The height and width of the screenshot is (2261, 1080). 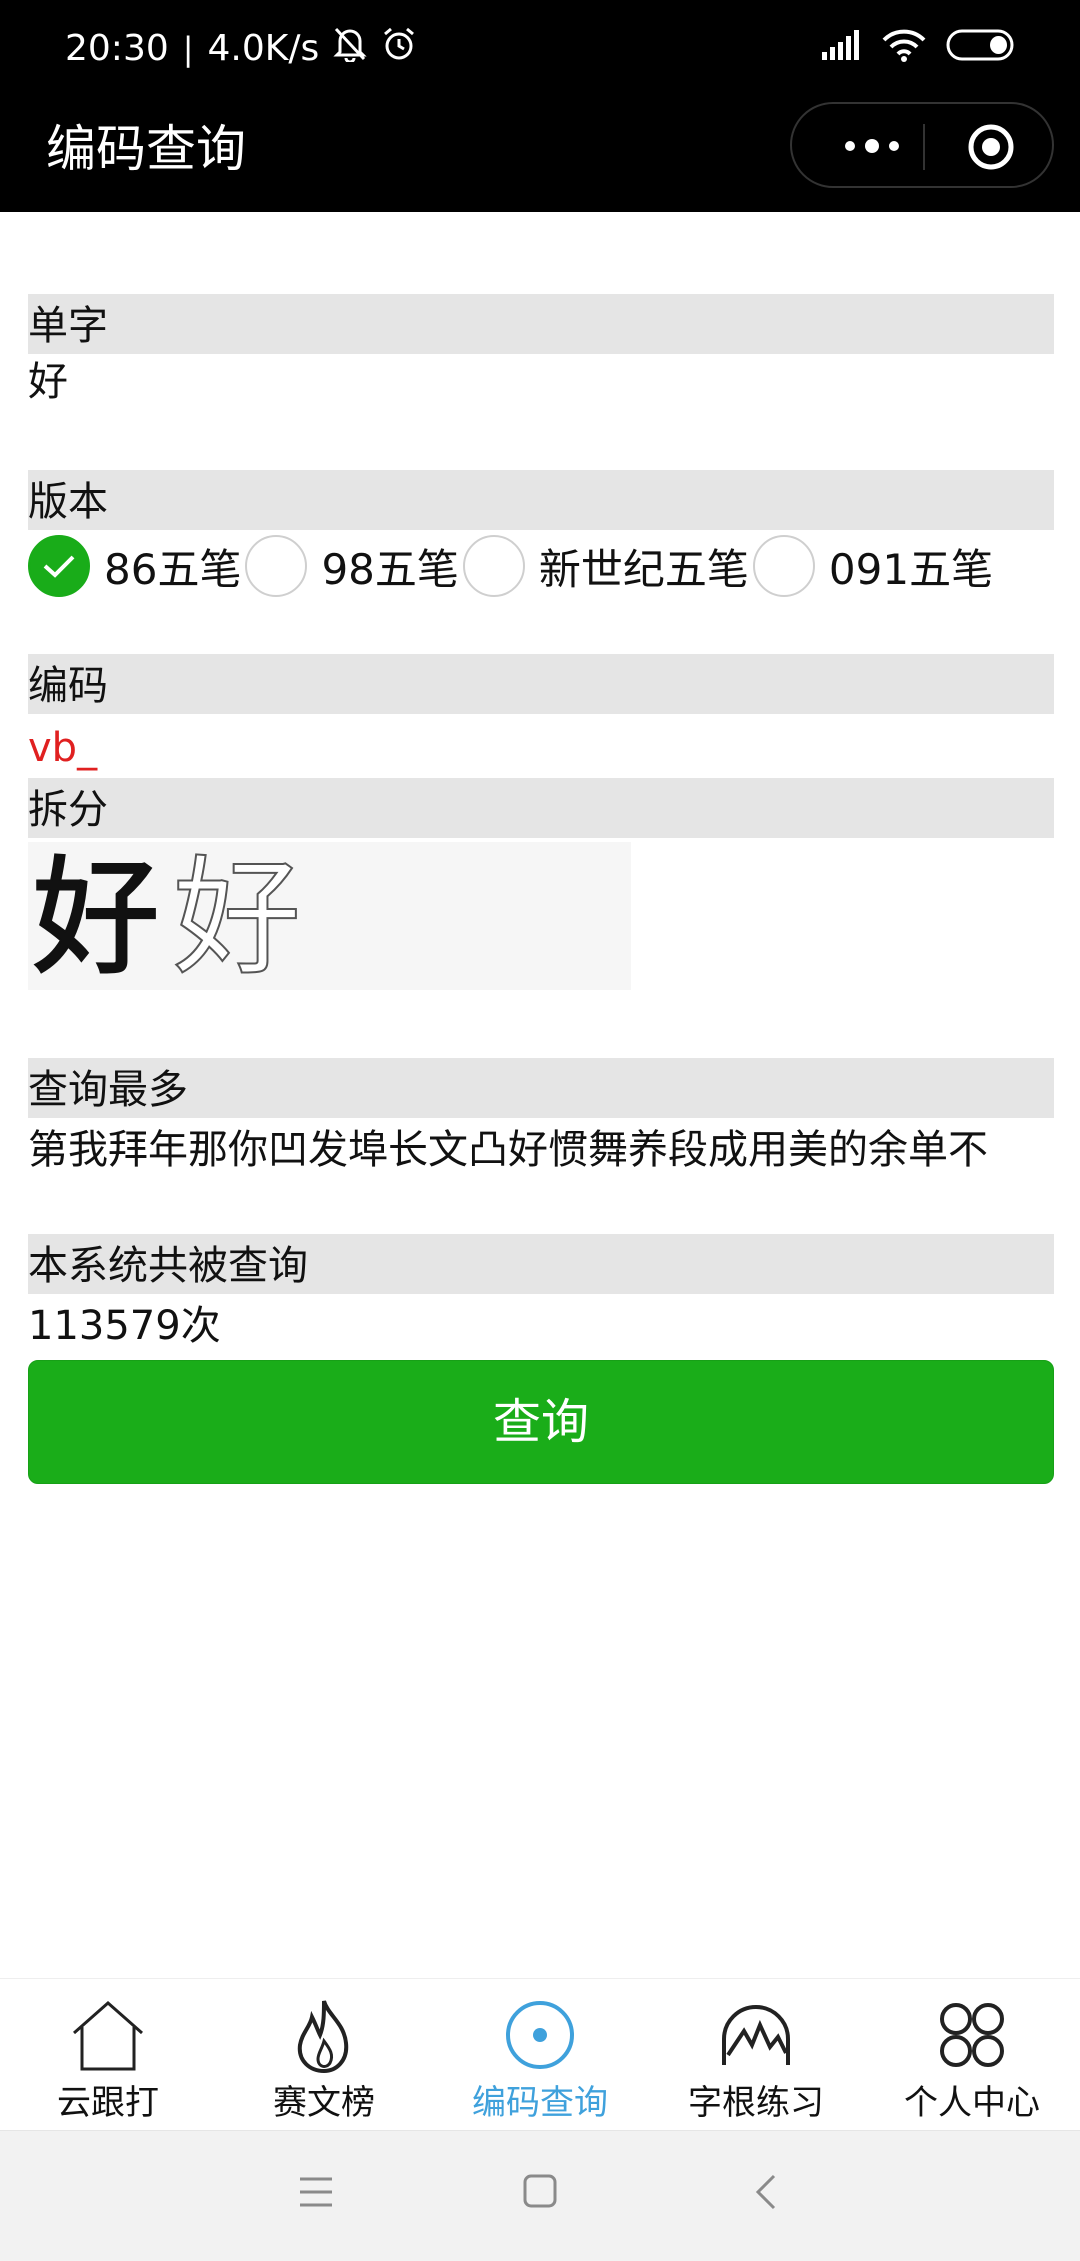 I want to click on menu-icon, so click(x=316, y=2192).